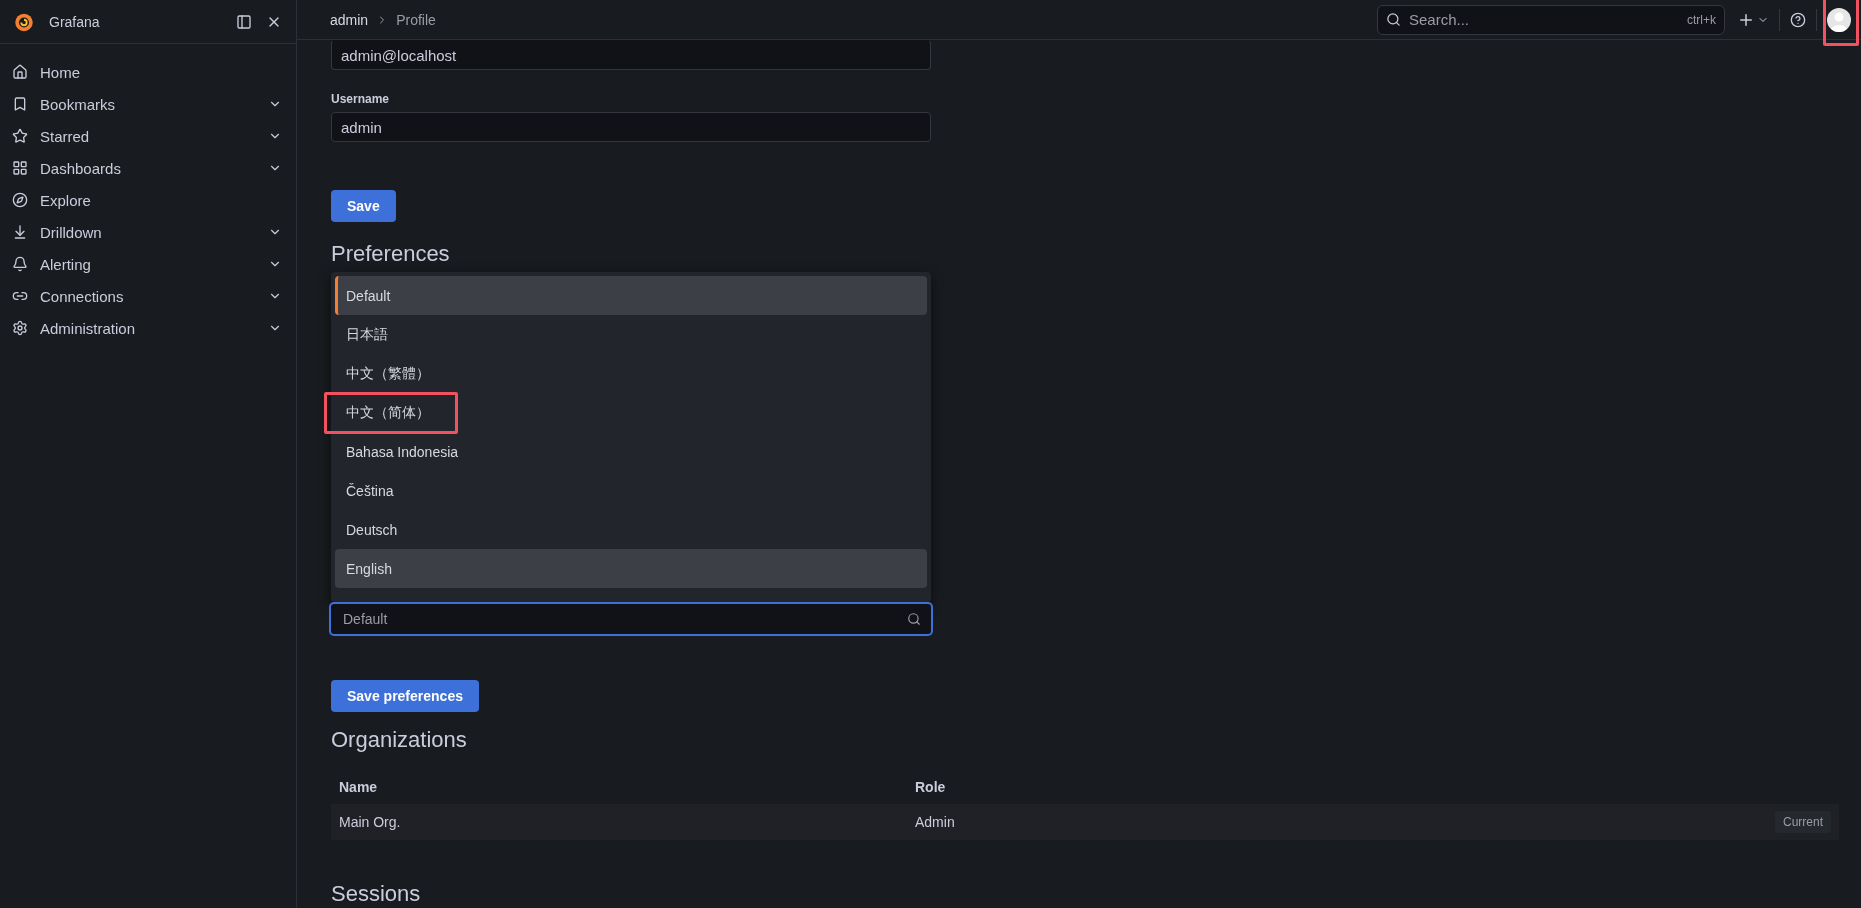  I want to click on field-label: Username, so click(361, 99).